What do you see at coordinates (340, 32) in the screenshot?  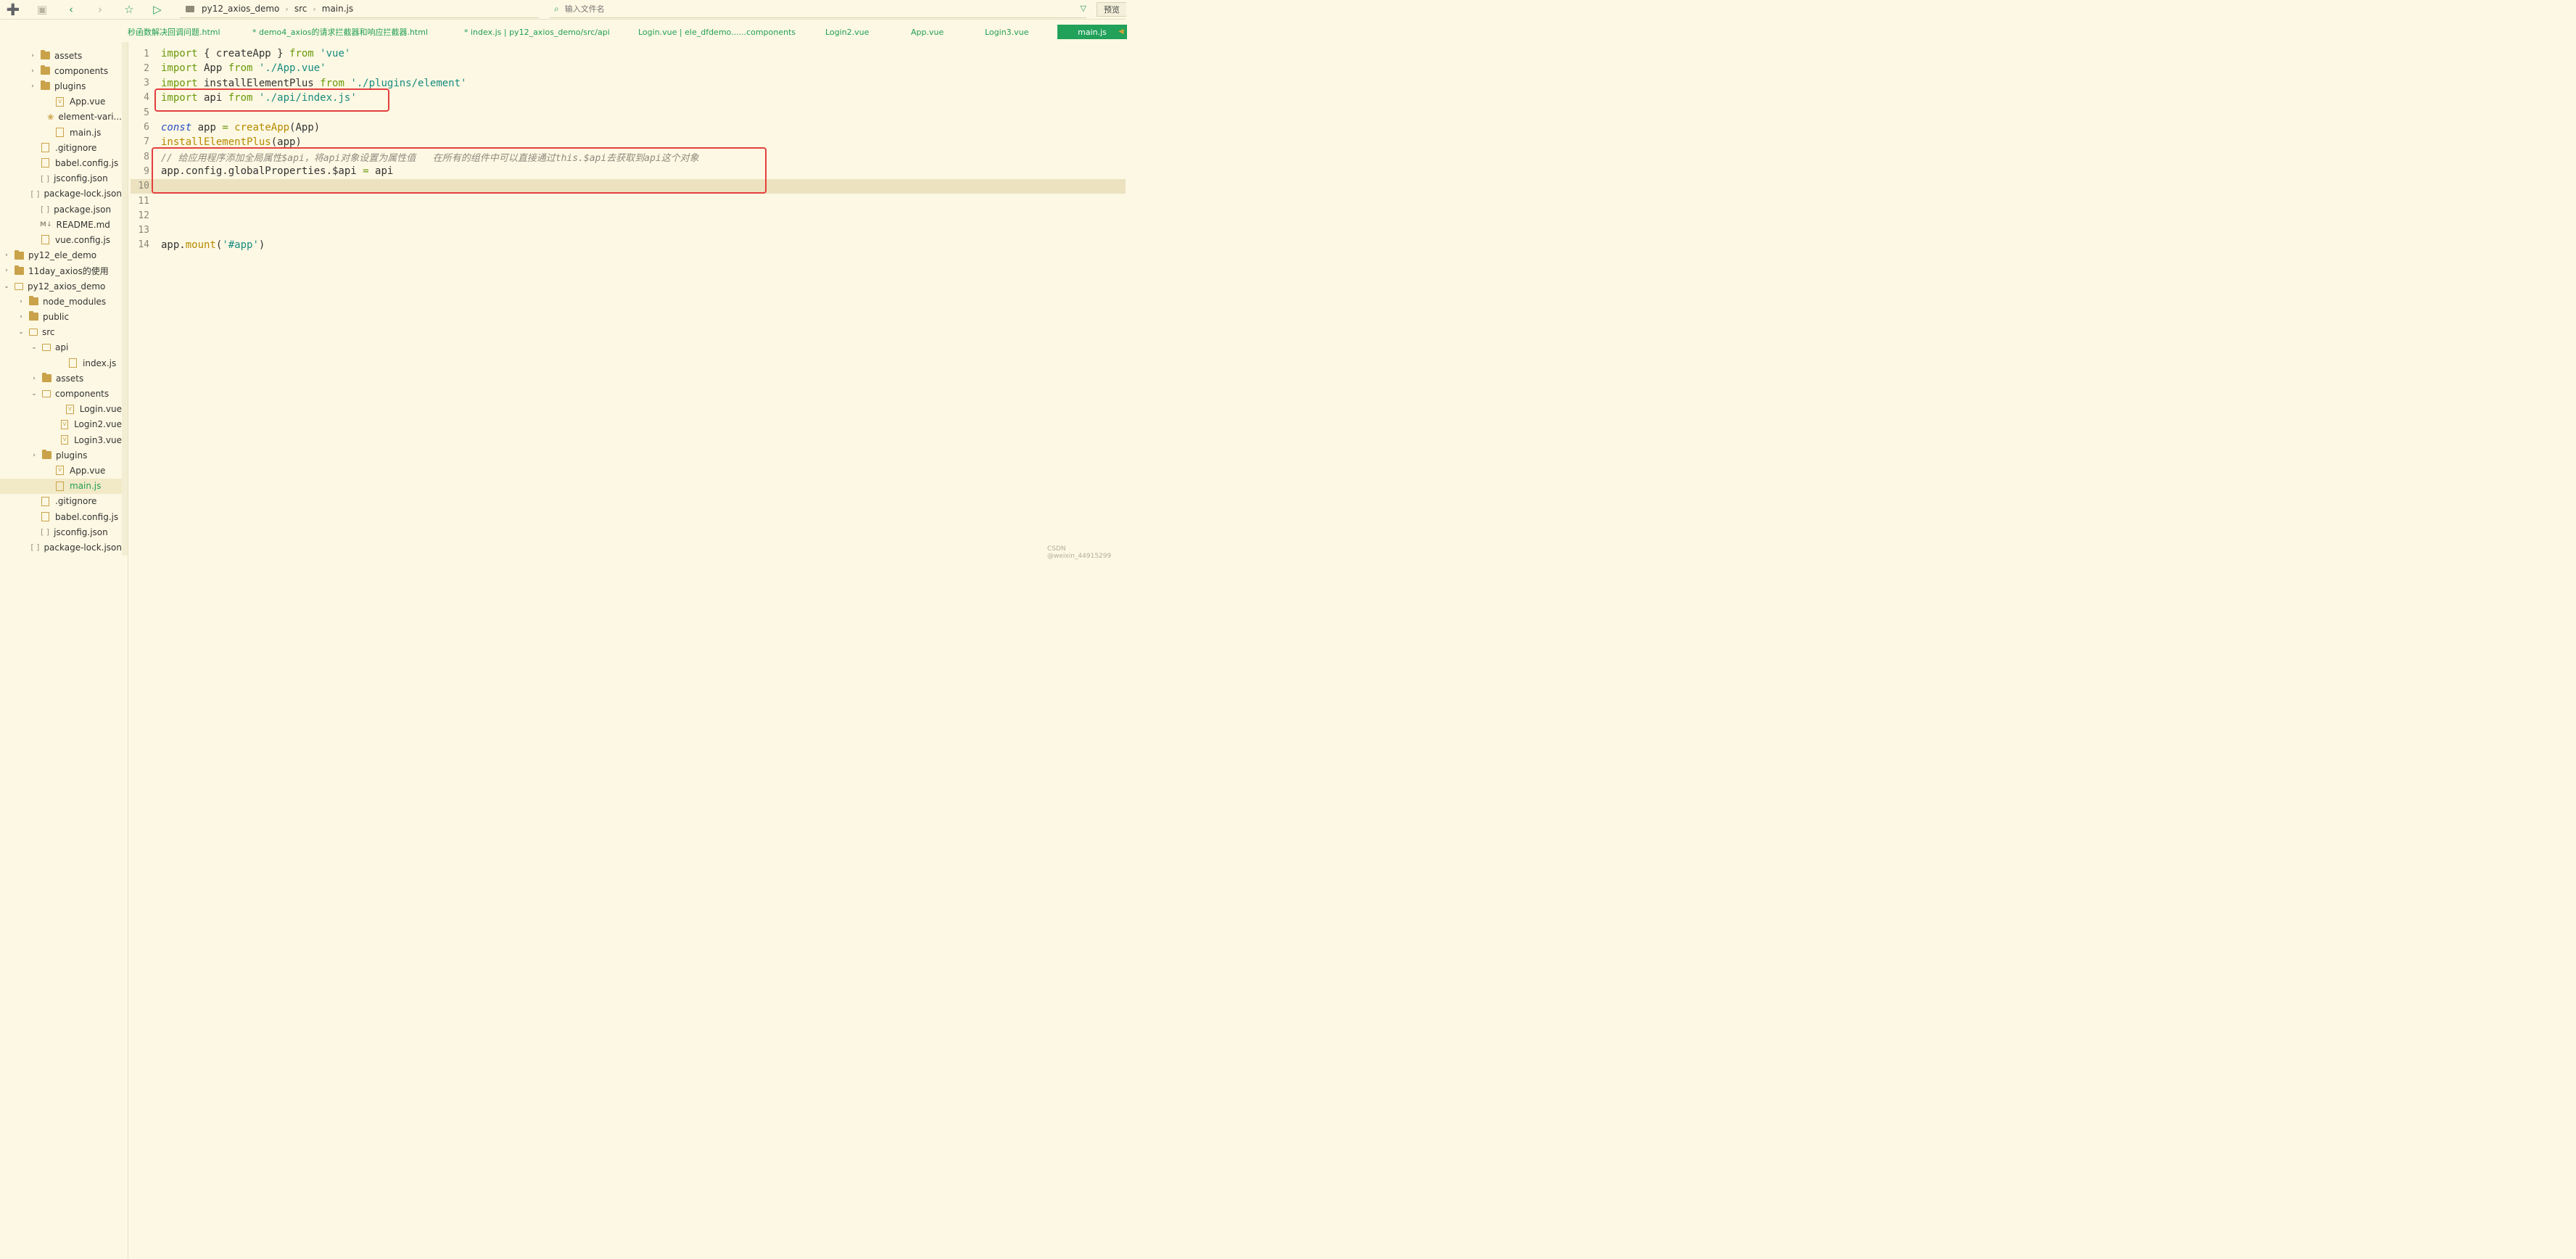 I see `tab-demo4-html: * demo4_axios的请求拦截器和响应拦截器.html` at bounding box center [340, 32].